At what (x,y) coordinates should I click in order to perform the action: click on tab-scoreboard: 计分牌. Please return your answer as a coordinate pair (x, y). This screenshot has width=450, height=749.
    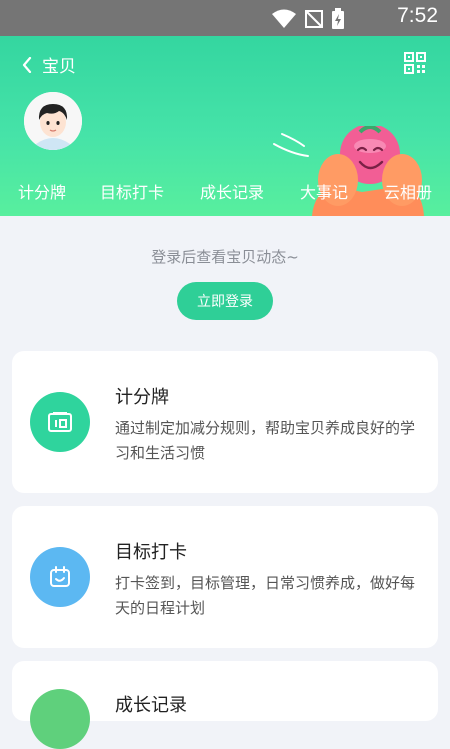
    Looking at the image, I should click on (42, 191).